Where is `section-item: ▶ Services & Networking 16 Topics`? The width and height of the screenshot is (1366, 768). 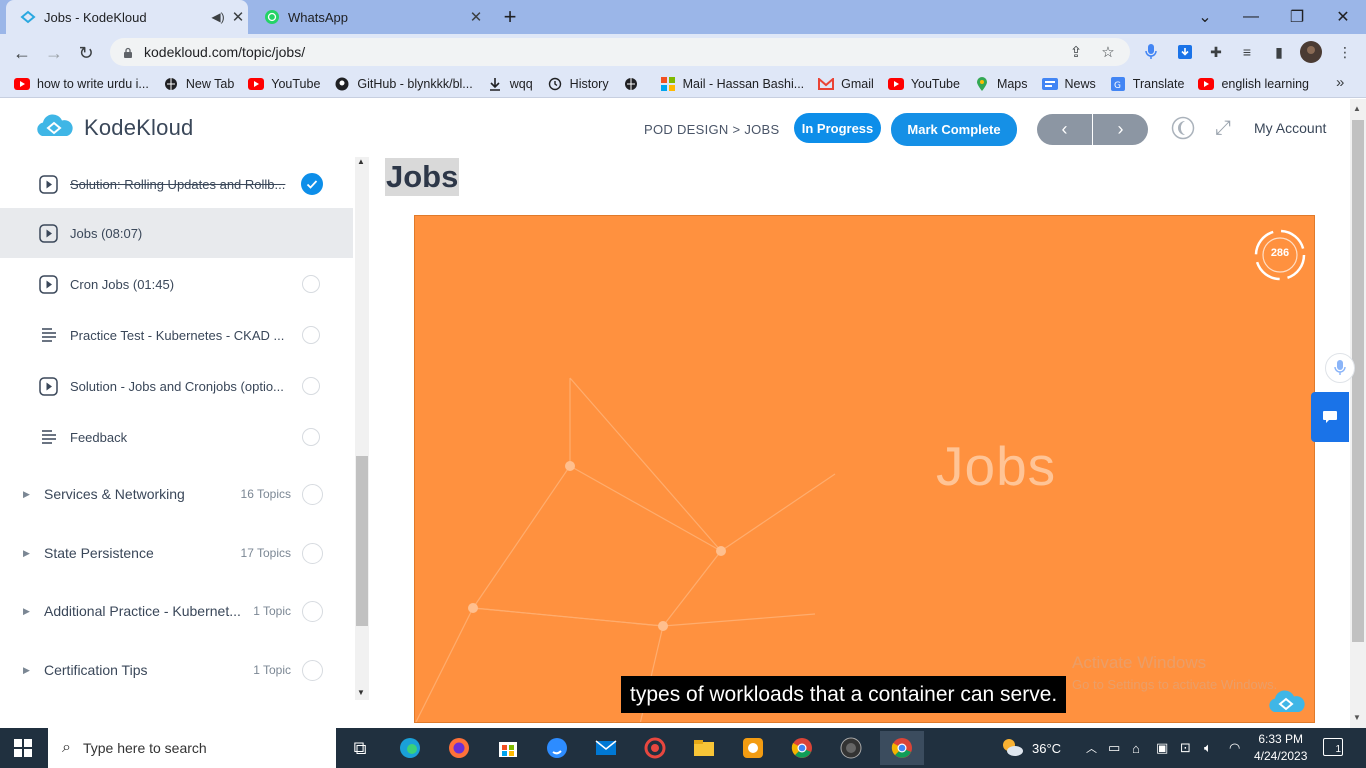 section-item: ▶ Services & Networking 16 Topics is located at coordinates (176, 494).